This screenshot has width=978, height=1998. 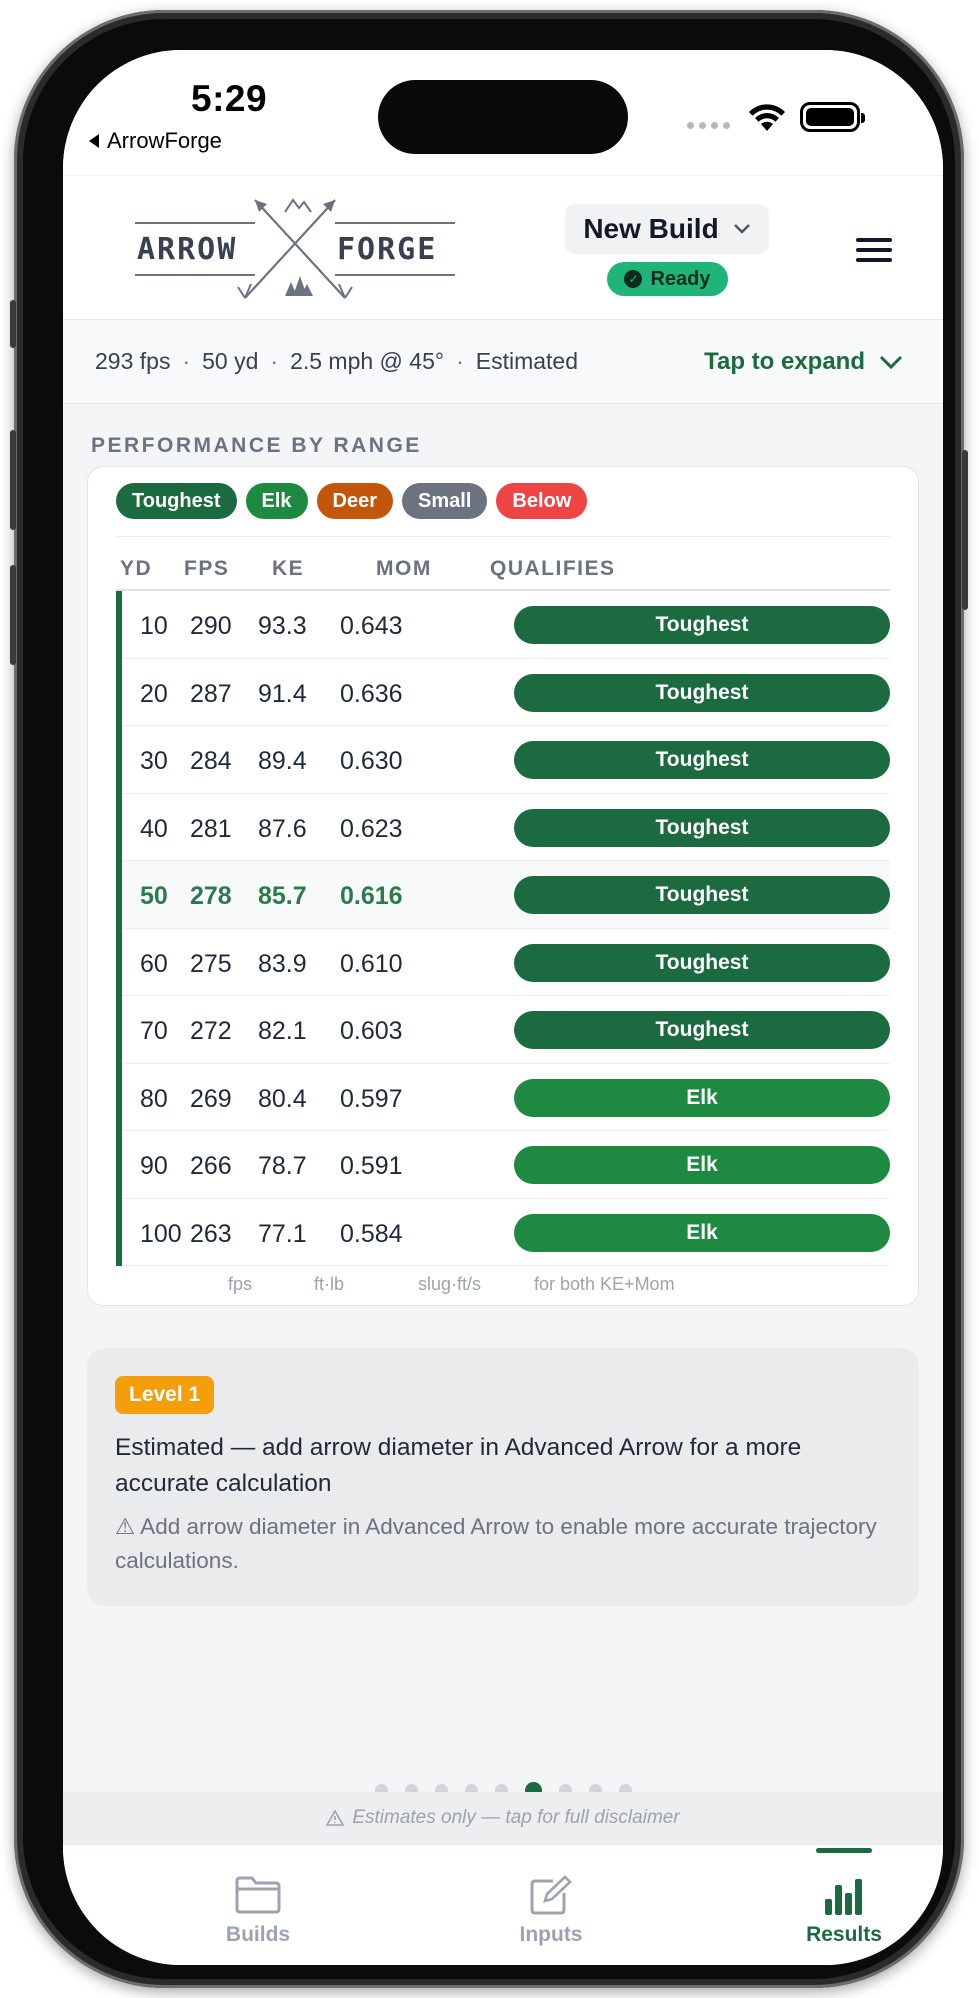 What do you see at coordinates (551, 1895) in the screenshot?
I see `edit-icon` at bounding box center [551, 1895].